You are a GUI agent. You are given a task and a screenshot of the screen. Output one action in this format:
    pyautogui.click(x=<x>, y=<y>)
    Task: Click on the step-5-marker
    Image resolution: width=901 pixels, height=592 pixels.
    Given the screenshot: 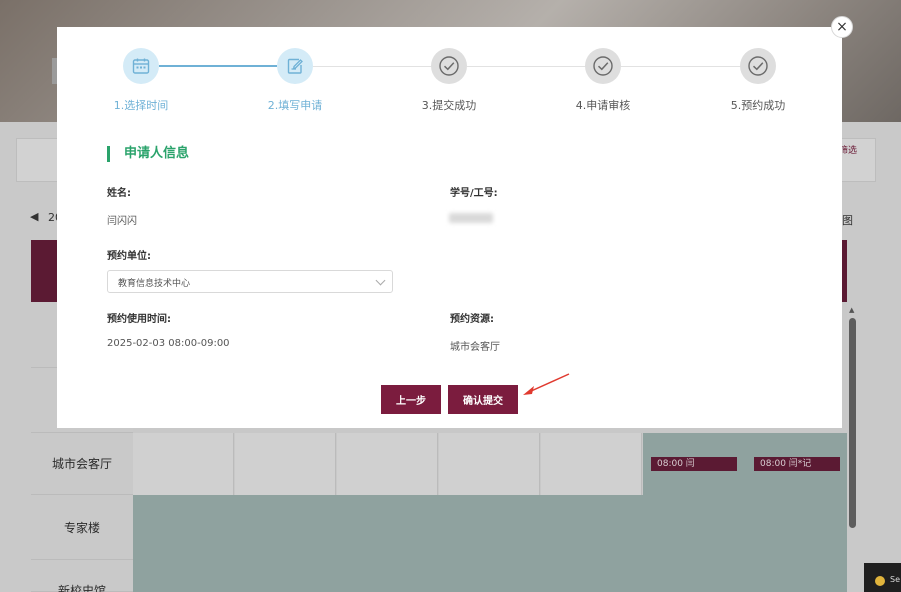 What is the action you would take?
    pyautogui.click(x=758, y=66)
    